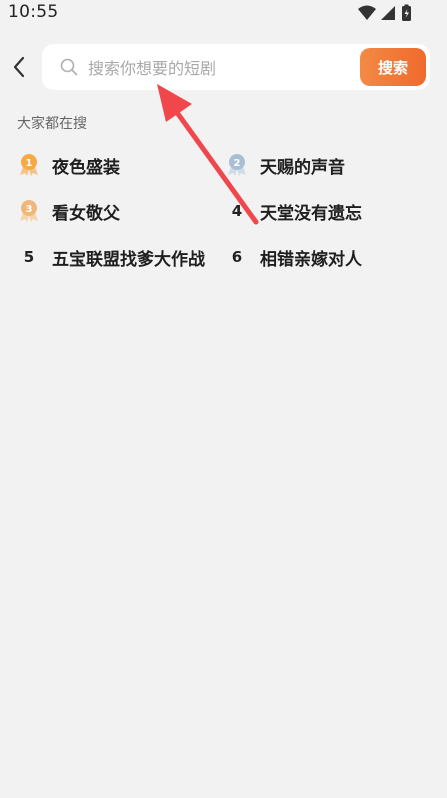 This screenshot has width=447, height=798. Describe the element at coordinates (33, 12) in the screenshot. I see `status-time: 10:55` at that location.